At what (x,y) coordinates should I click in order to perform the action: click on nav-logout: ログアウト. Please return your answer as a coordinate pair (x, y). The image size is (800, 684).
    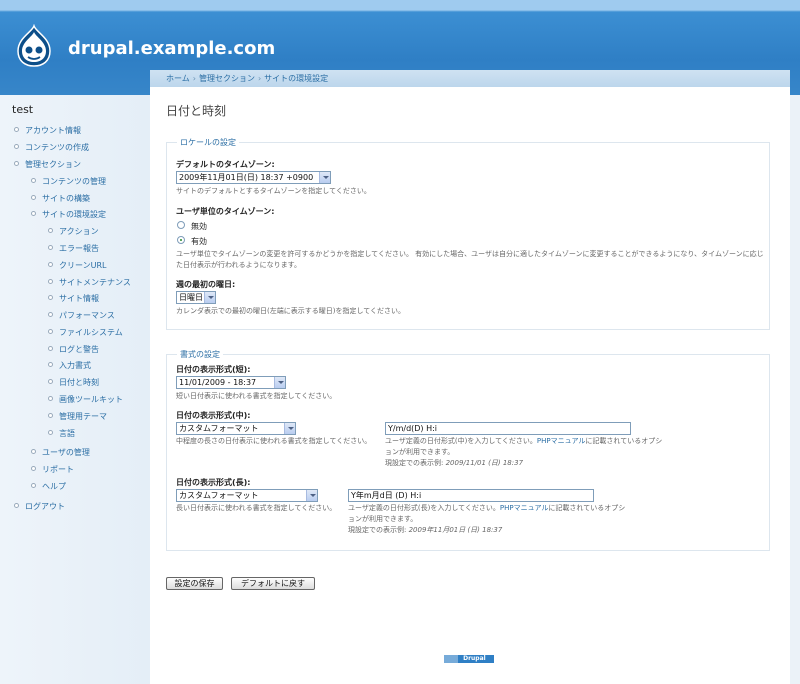
    Looking at the image, I should click on (39, 506).